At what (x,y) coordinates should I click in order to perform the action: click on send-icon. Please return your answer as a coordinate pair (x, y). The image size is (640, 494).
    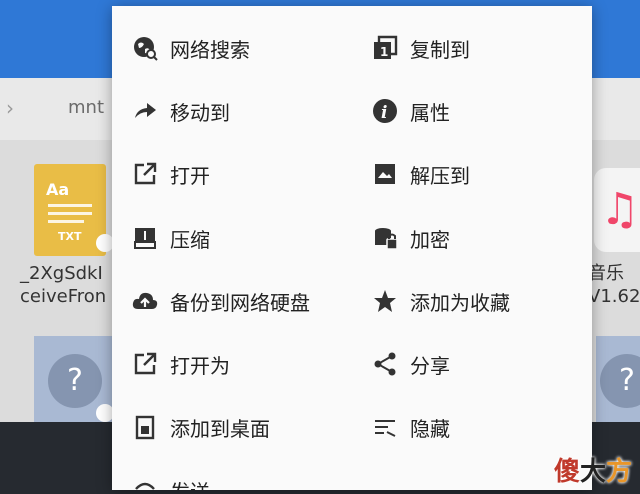
    Looking at the image, I should click on (145, 482).